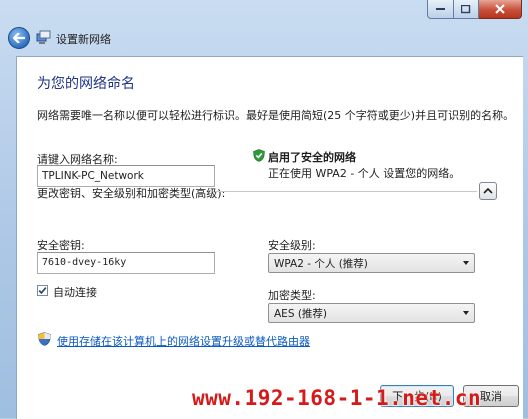 Image resolution: width=528 pixels, height=419 pixels. I want to click on minimize-icon, so click(440, 9).